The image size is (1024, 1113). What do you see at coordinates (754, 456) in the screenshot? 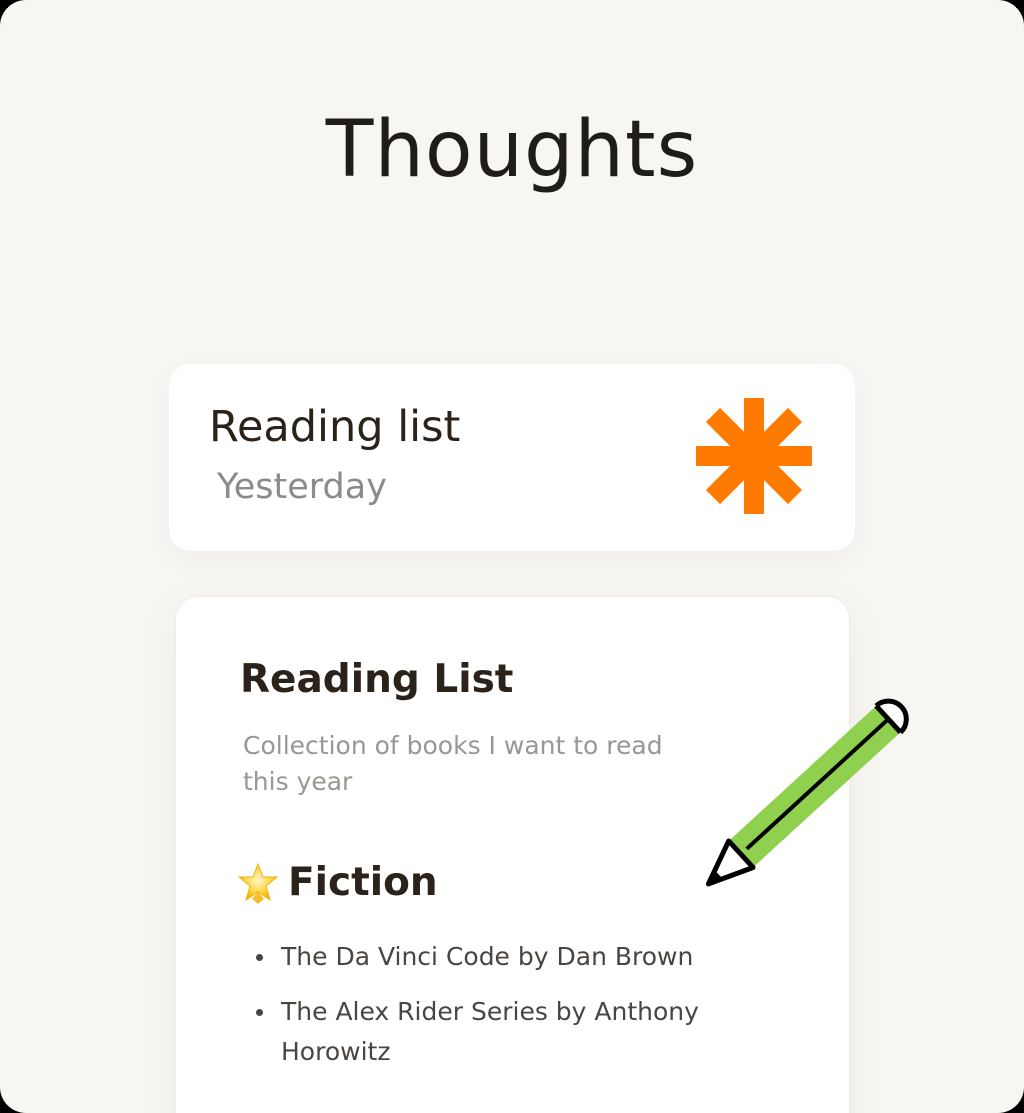
I see `asterisk-icon` at bounding box center [754, 456].